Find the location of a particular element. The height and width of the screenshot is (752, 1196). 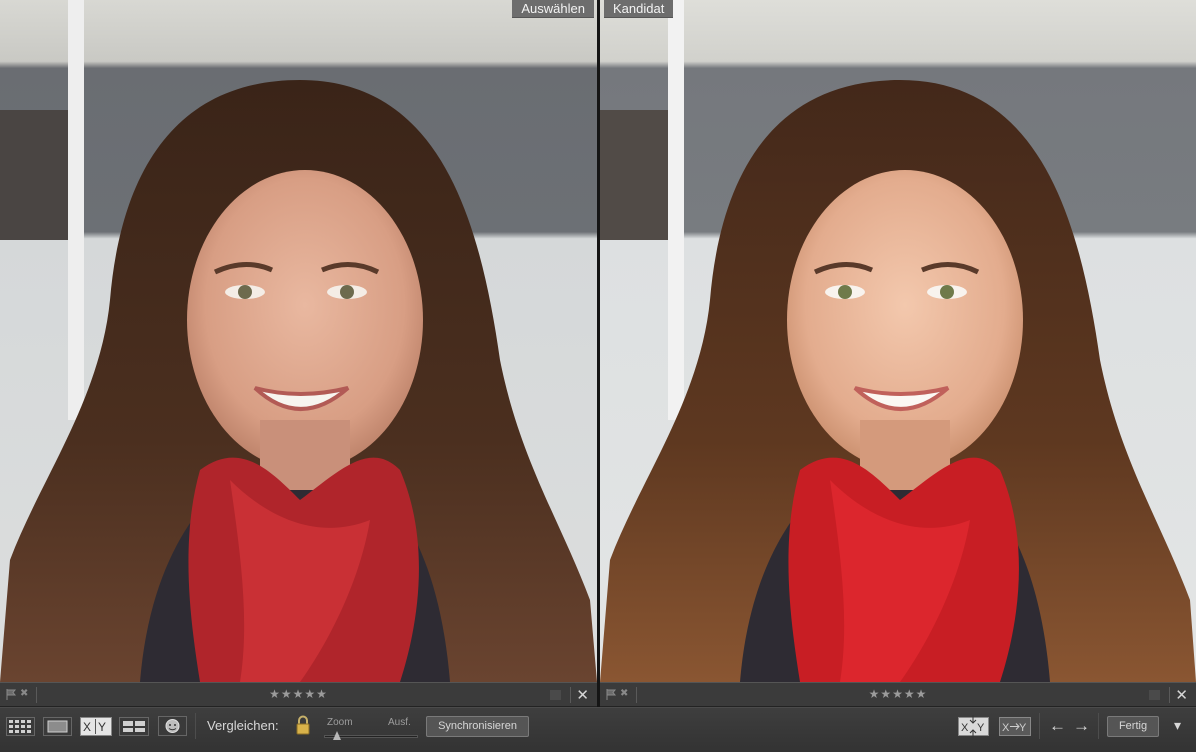

lock-icon is located at coordinates (303, 725).